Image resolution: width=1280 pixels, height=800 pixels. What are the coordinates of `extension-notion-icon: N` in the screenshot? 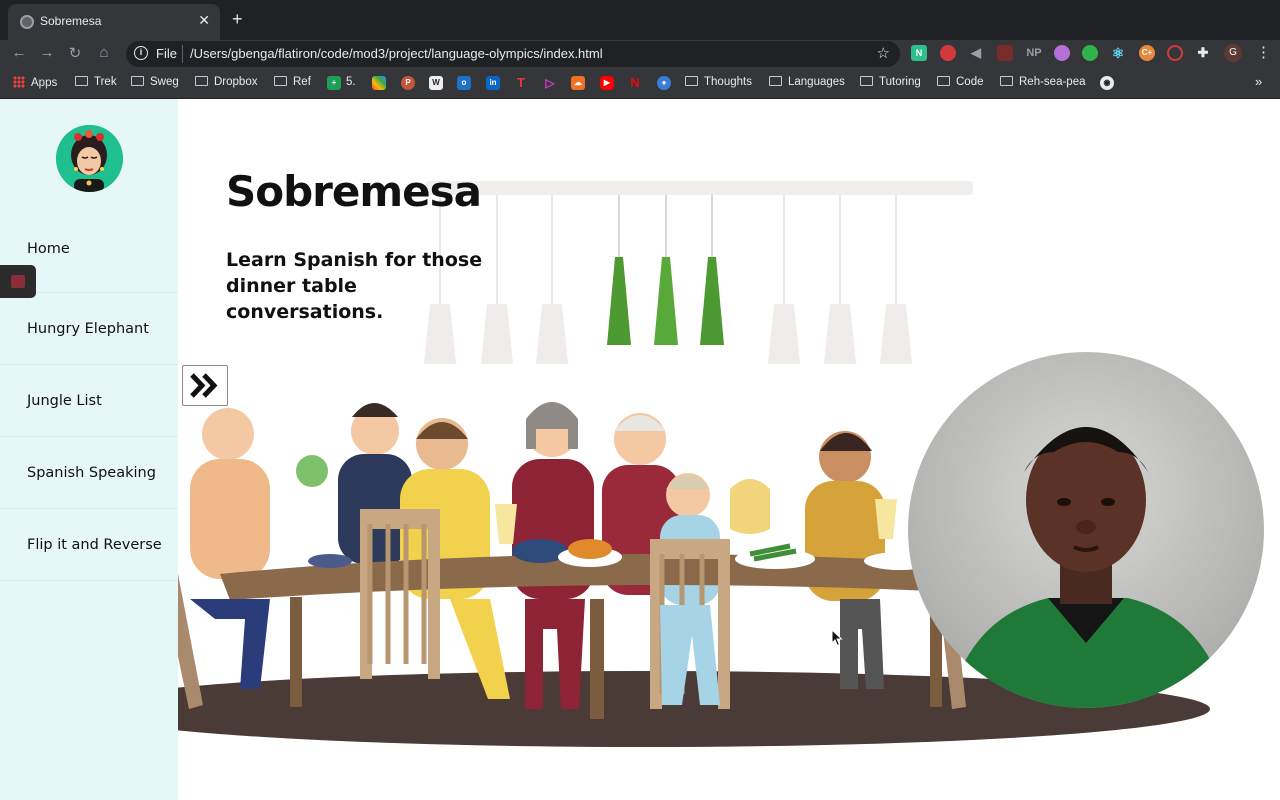 It's located at (919, 53).